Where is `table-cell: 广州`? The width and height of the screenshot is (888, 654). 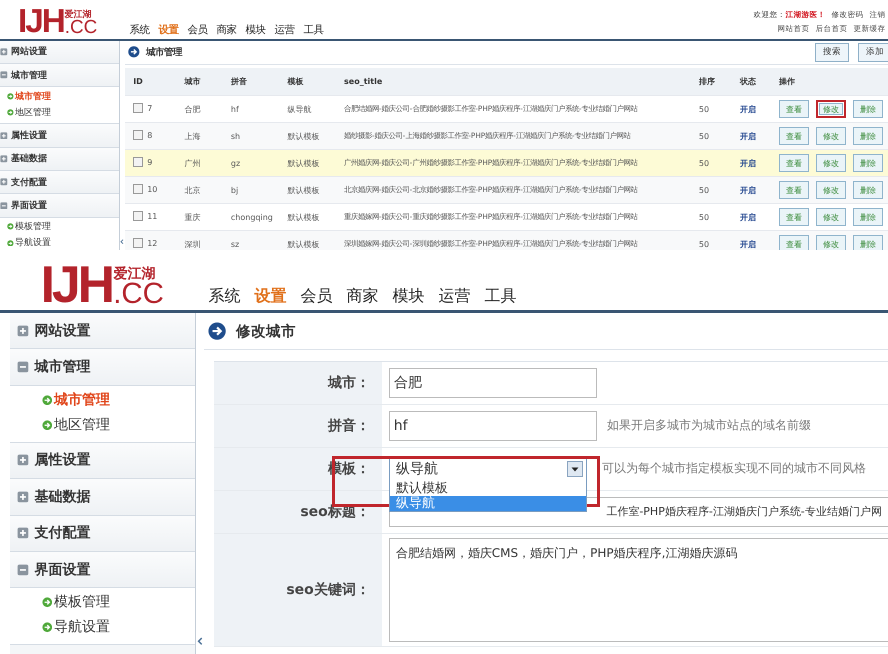 table-cell: 广州 is located at coordinates (192, 163).